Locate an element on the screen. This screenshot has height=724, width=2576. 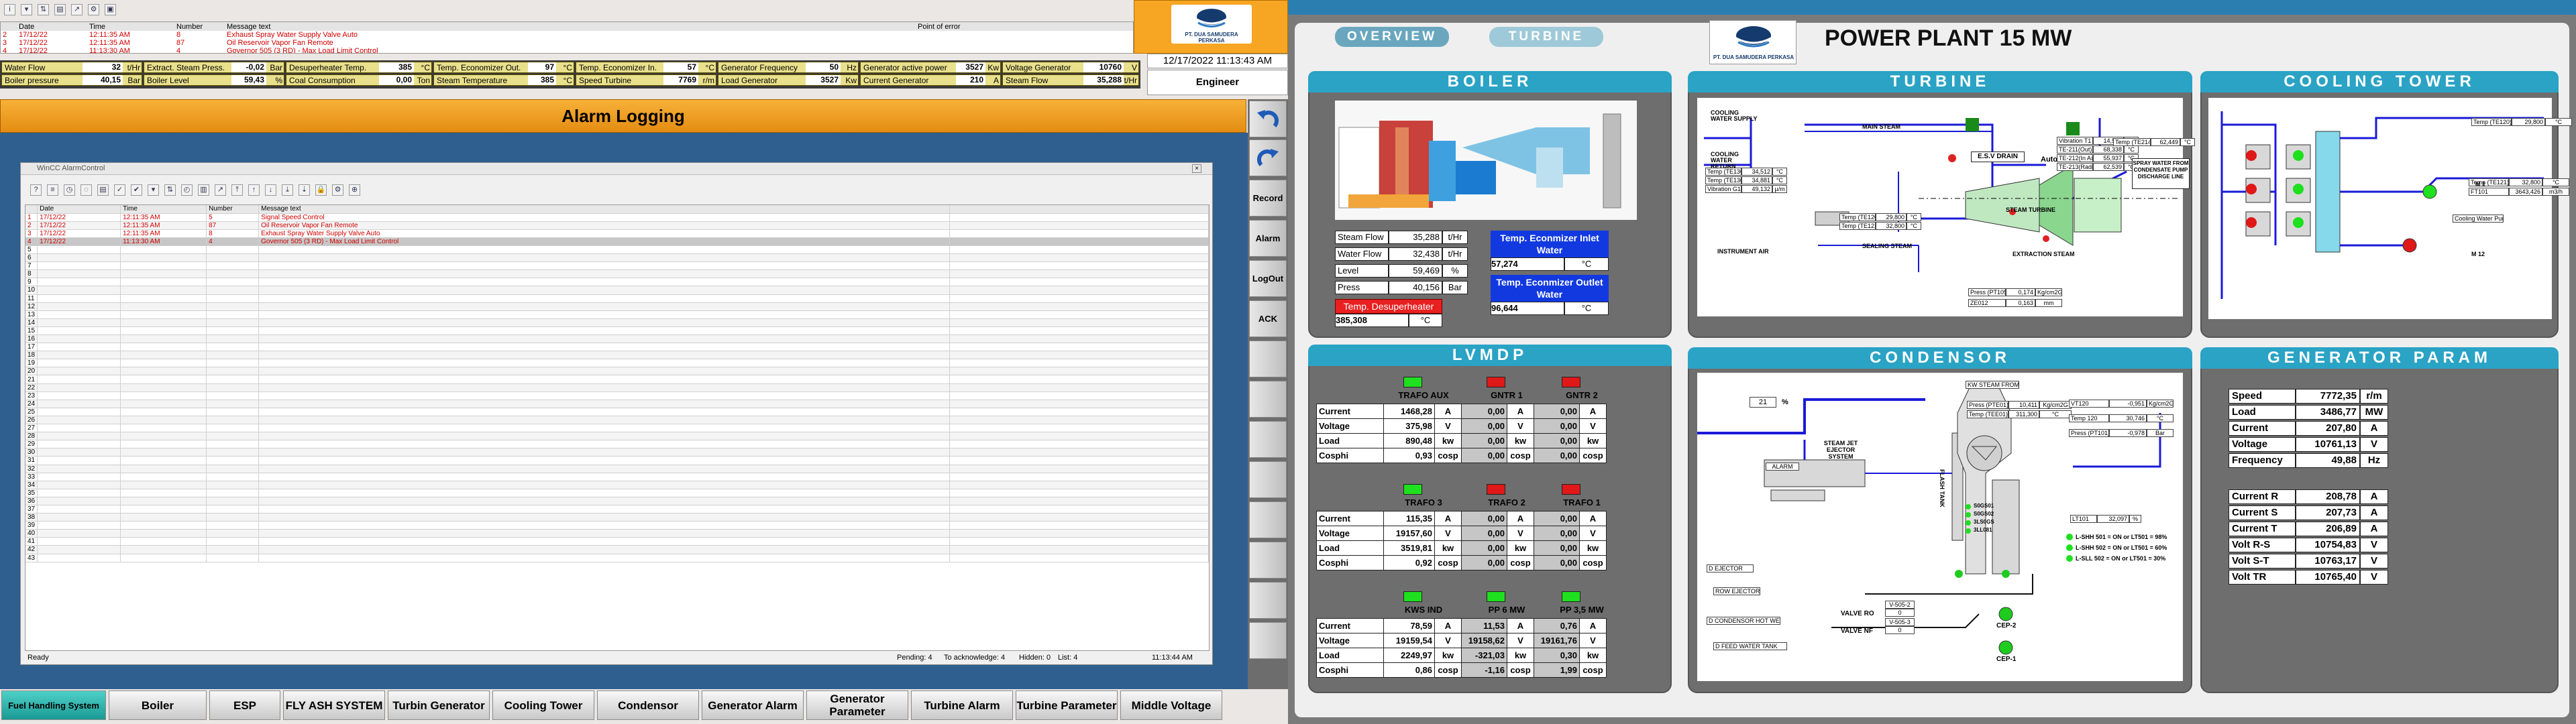
autoscroll-icon: ⇣ is located at coordinates (304, 190).